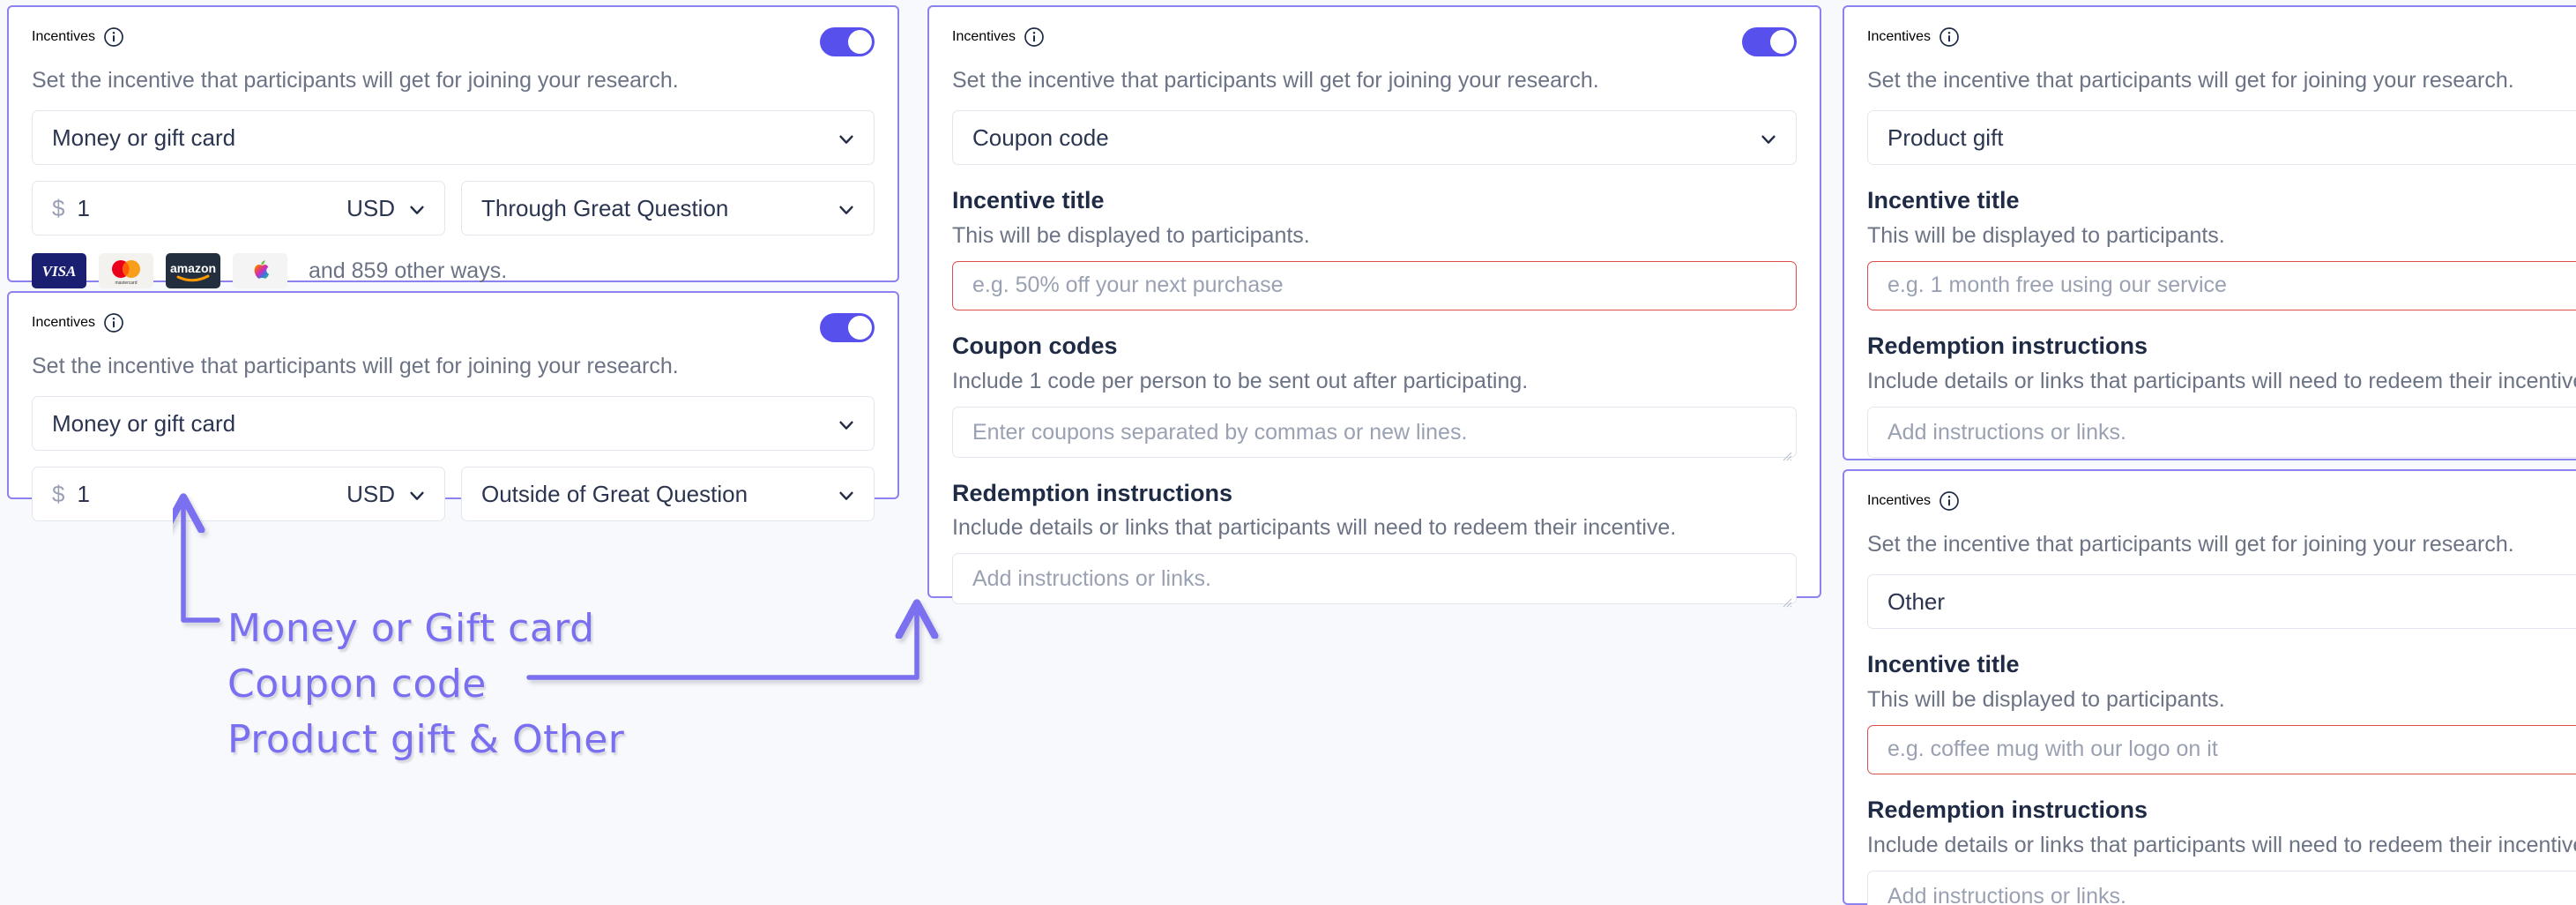  I want to click on incentive-title-input: e.g. 1 month free using our service, so click(2221, 285).